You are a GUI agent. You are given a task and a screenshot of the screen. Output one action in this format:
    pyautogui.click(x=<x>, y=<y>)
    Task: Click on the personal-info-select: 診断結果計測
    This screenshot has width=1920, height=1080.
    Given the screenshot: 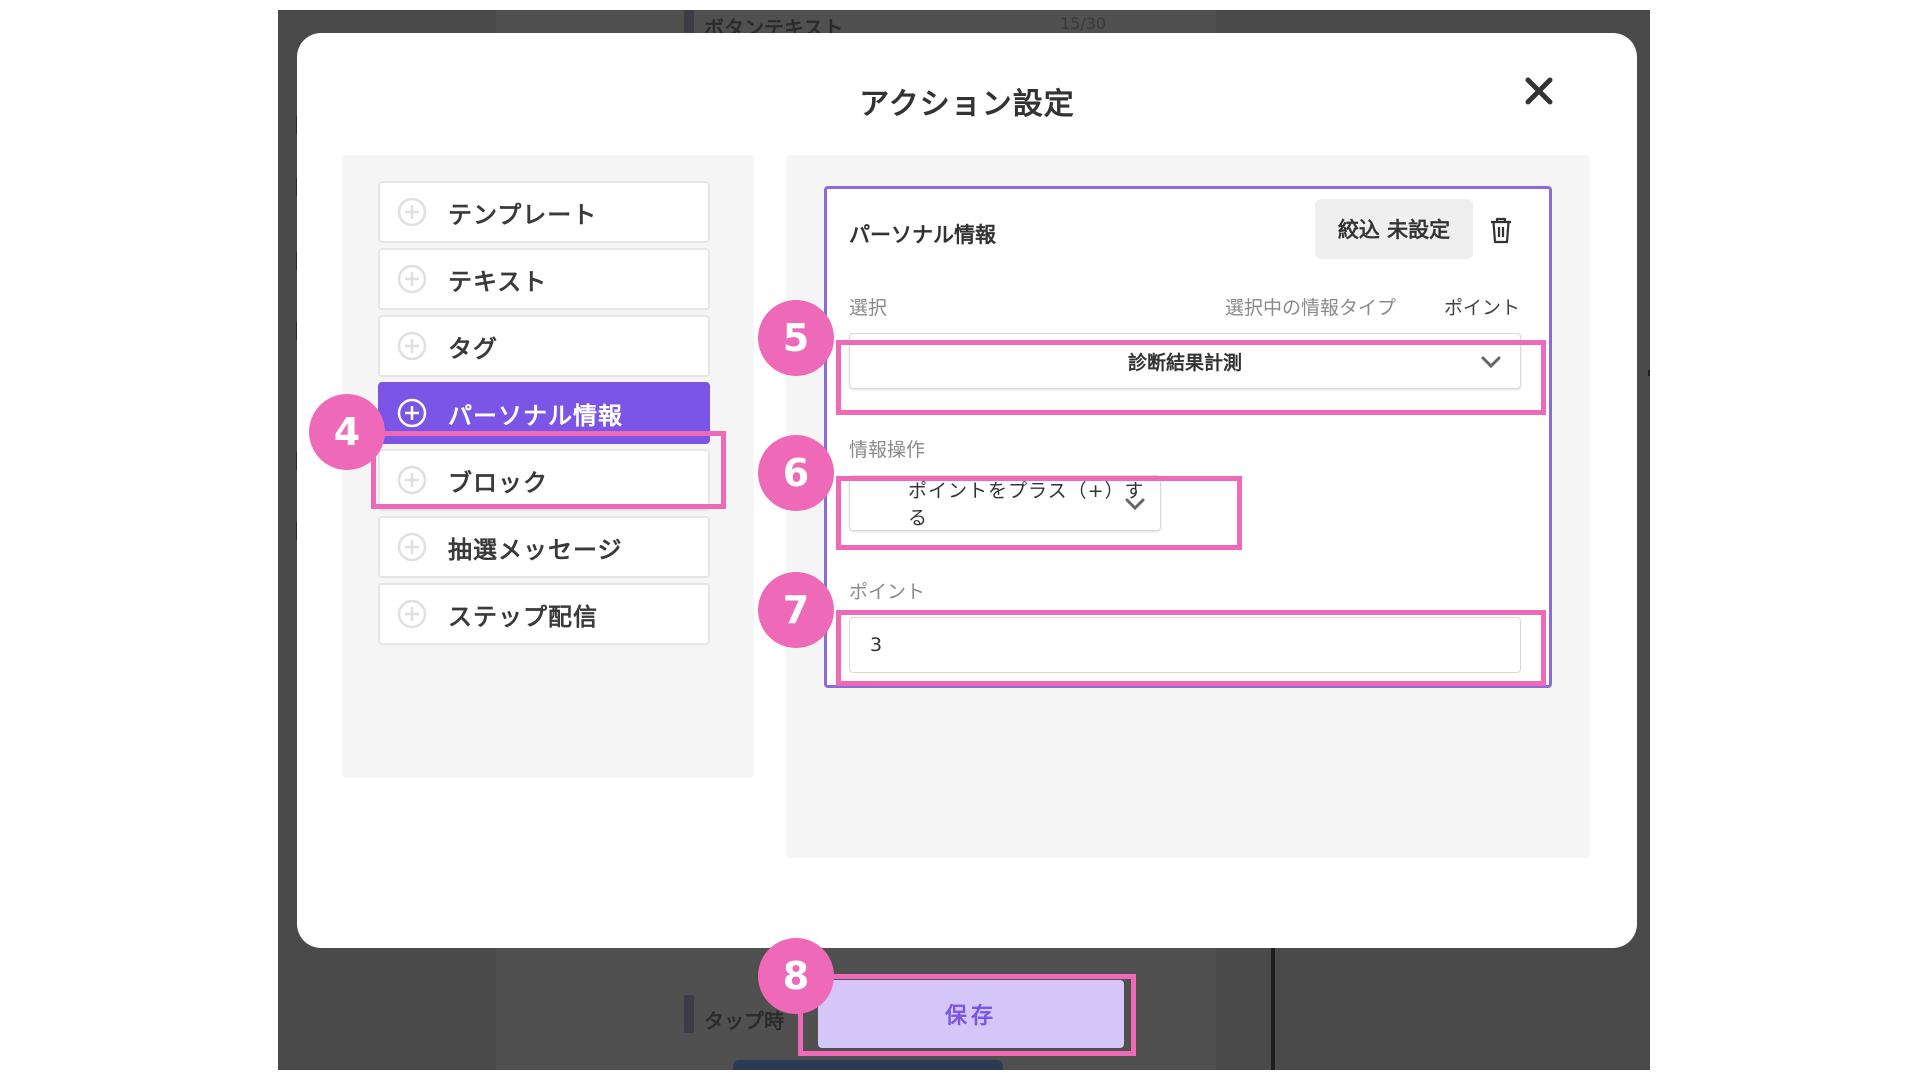 What is the action you would take?
    pyautogui.click(x=1185, y=361)
    